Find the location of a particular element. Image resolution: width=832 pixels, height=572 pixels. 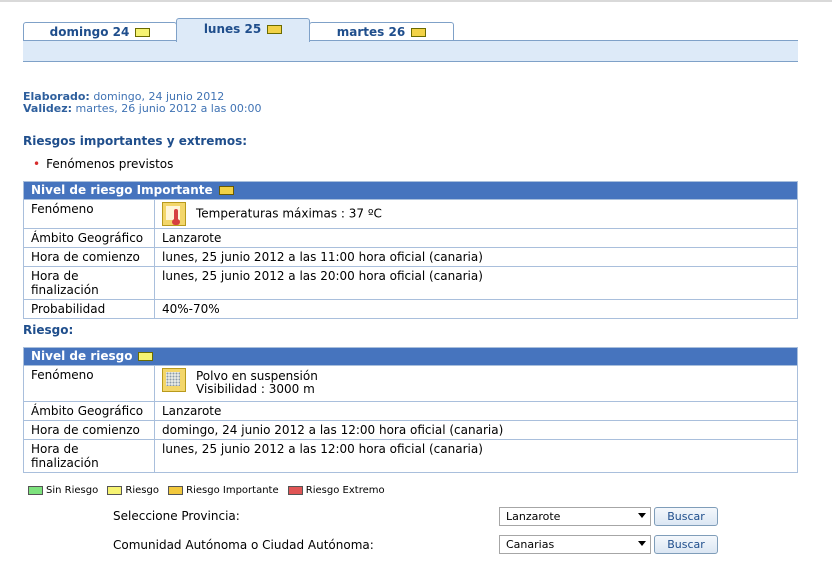

buscar-comunidad-button: Buscar is located at coordinates (686, 544).